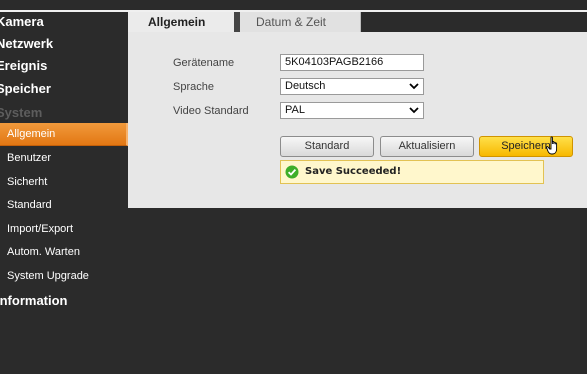 The image size is (587, 374). Describe the element at coordinates (211, 111) in the screenshot. I see `video-standard-label: Video Standard` at that location.